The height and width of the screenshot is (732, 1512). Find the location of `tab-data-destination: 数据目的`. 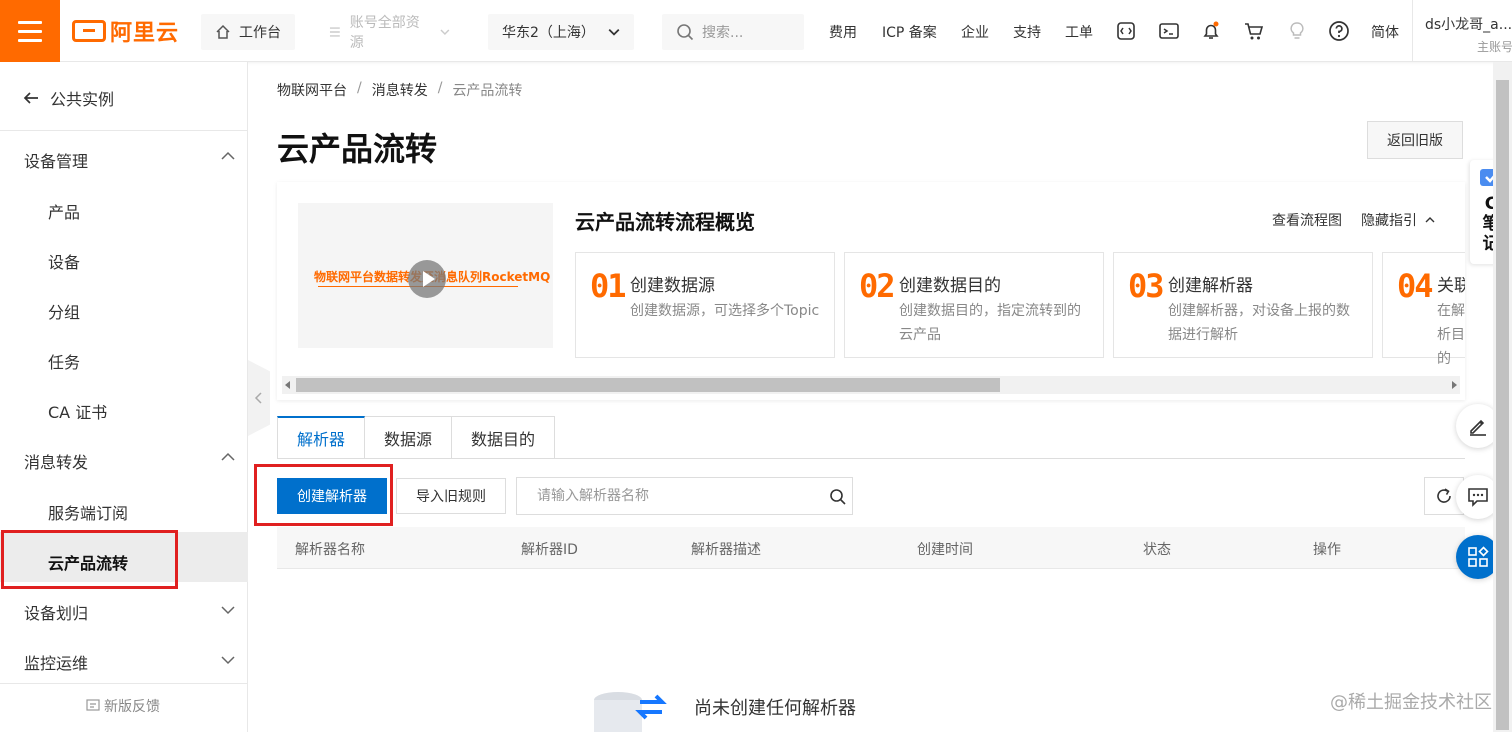

tab-data-destination: 数据目的 is located at coordinates (504, 437).